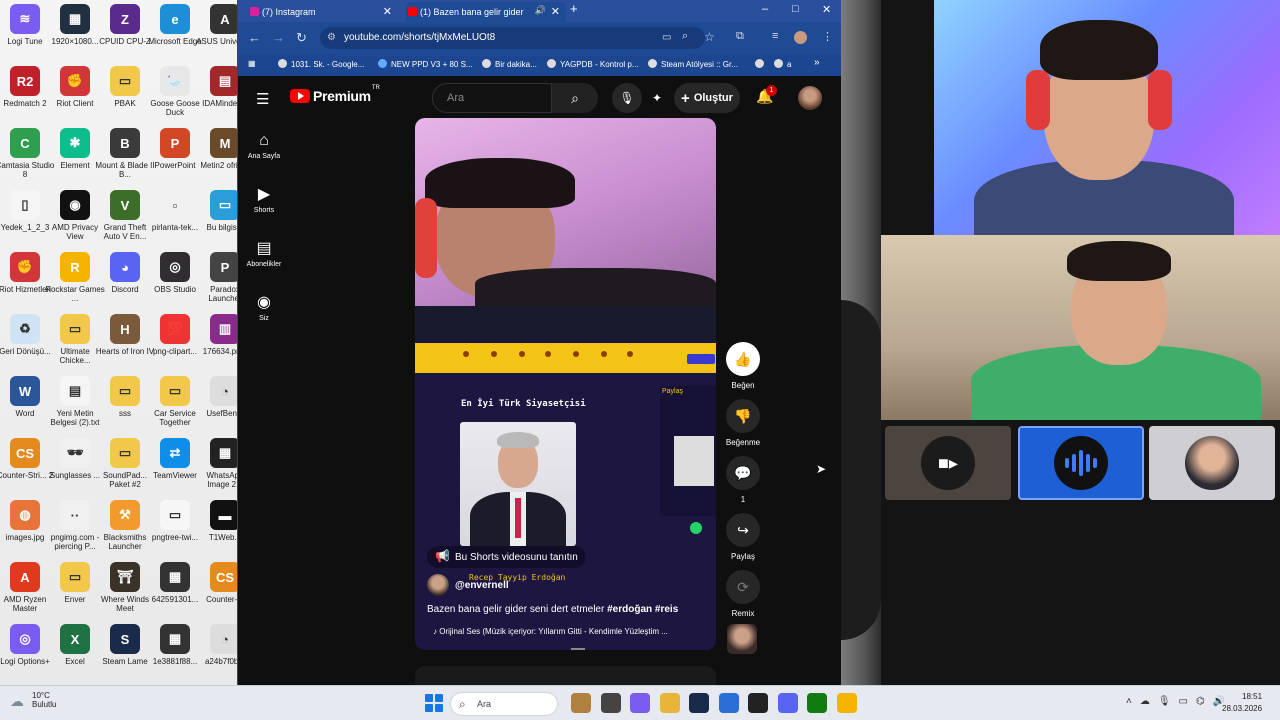 The height and width of the screenshot is (720, 1280). What do you see at coordinates (699, 703) in the screenshot?
I see `taskbar-steam-icon` at bounding box center [699, 703].